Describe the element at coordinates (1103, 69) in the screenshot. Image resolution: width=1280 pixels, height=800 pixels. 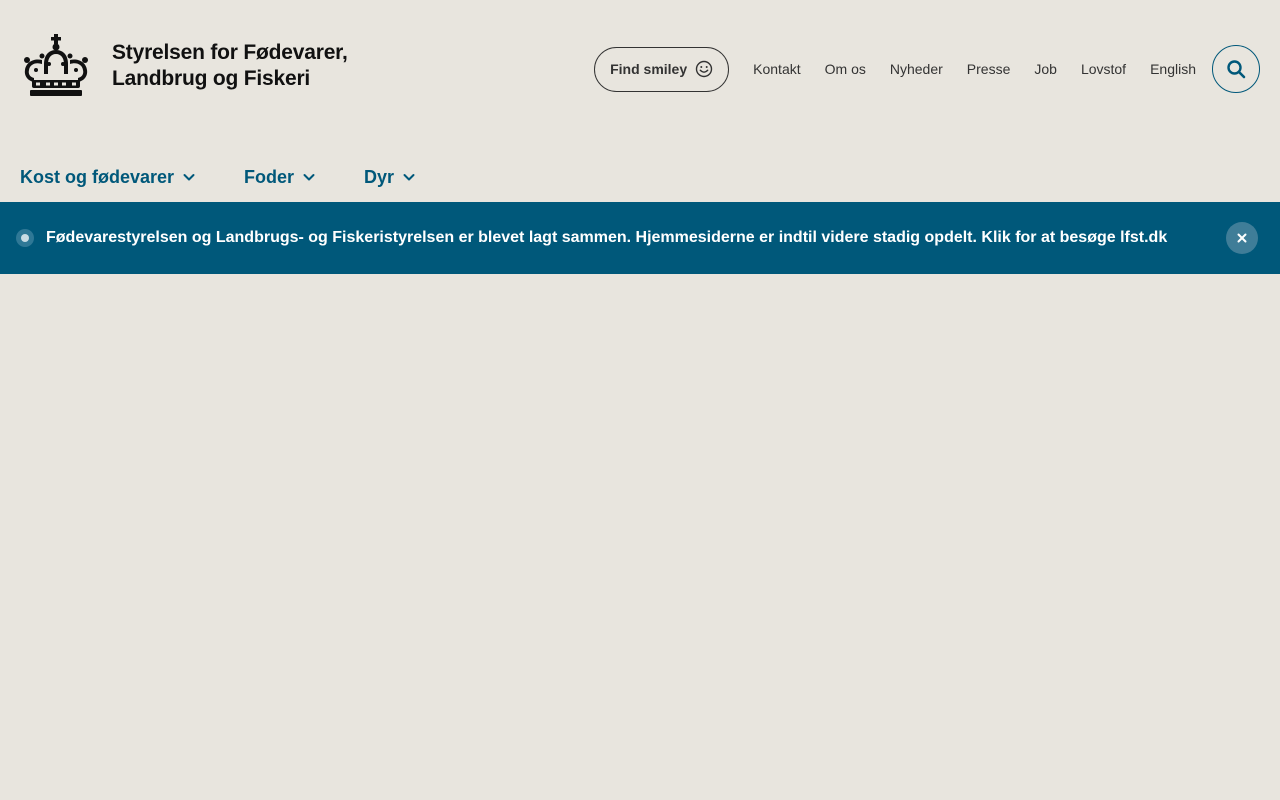
I see `nav-link-lovstof: Lovstof` at that location.